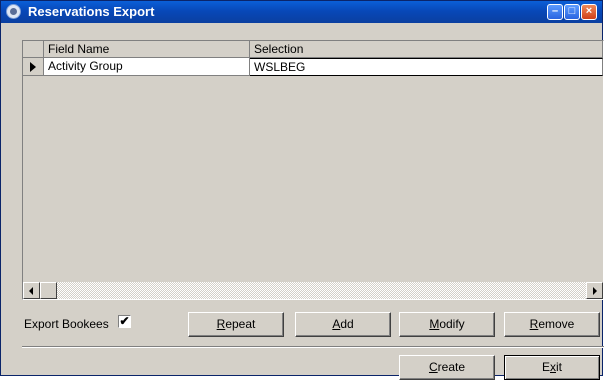  I want to click on row-indicator, so click(33, 67).